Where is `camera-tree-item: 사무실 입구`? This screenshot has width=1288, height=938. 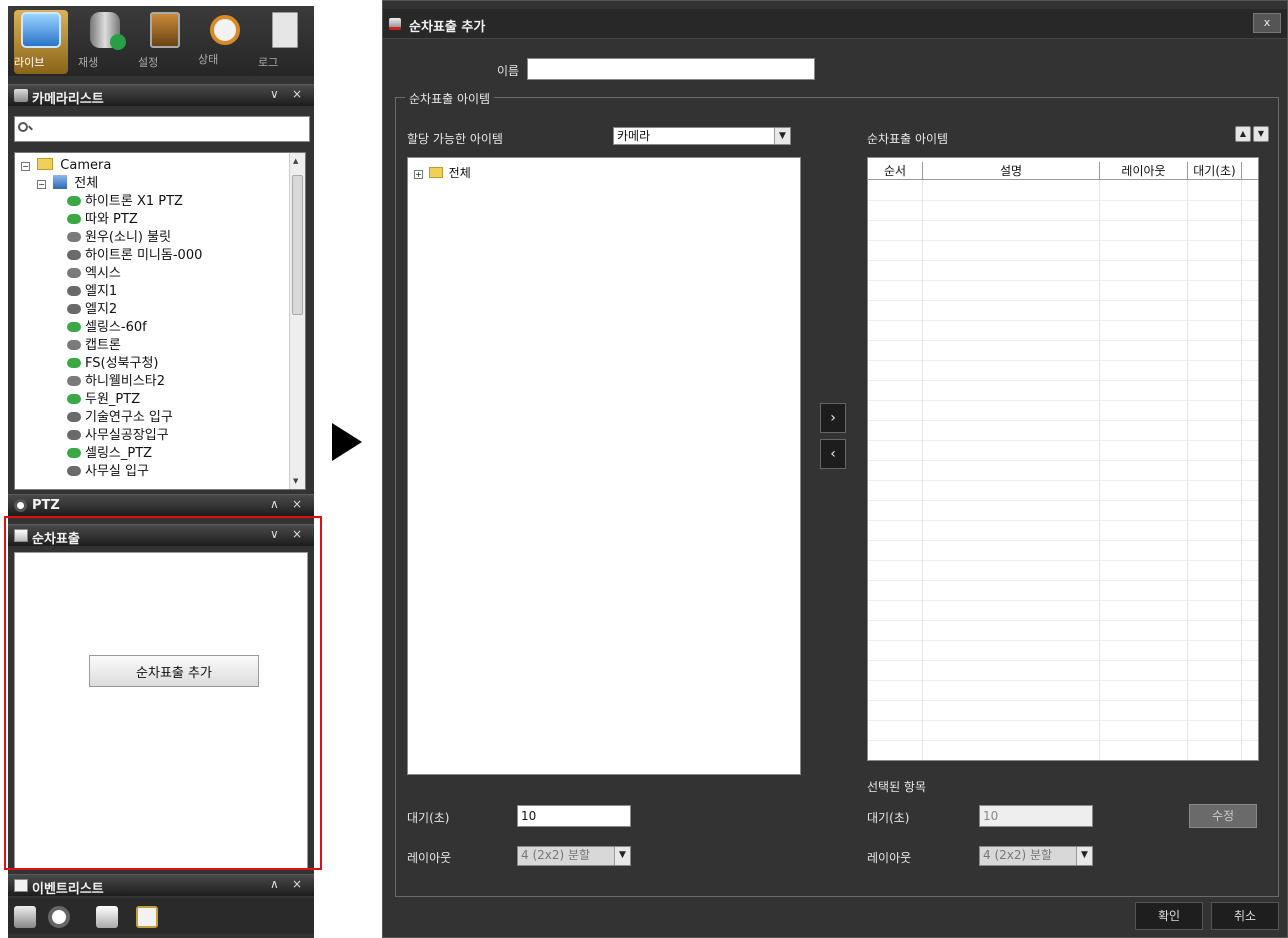
camera-tree-item: 사무실 입구 is located at coordinates (108, 472).